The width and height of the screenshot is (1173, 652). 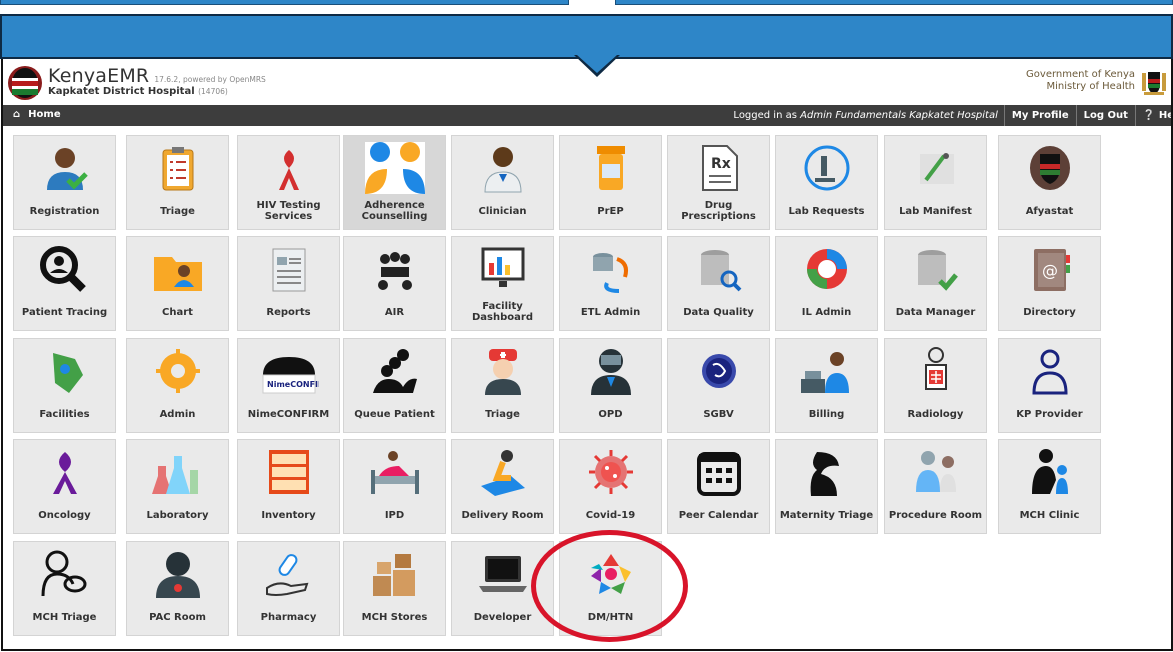 I want to click on map-pin-icon, so click(x=65, y=371).